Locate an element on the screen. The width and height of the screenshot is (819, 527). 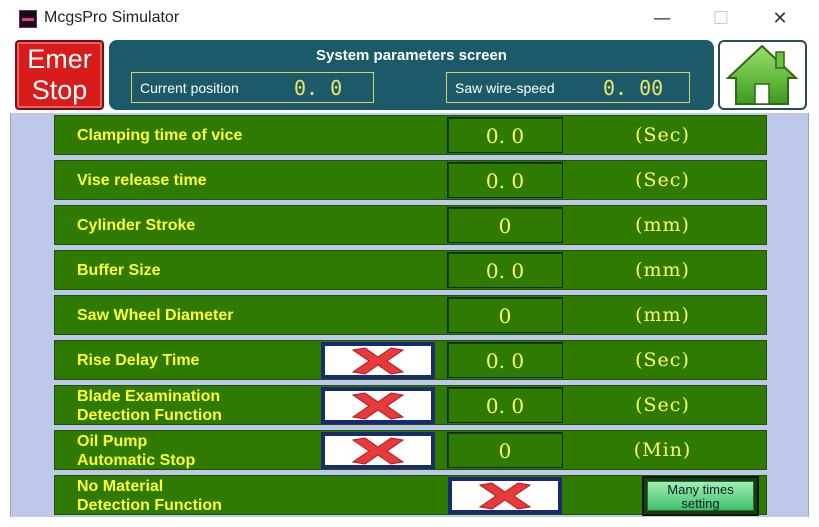
current-position-label: Current position is located at coordinates (189, 88).